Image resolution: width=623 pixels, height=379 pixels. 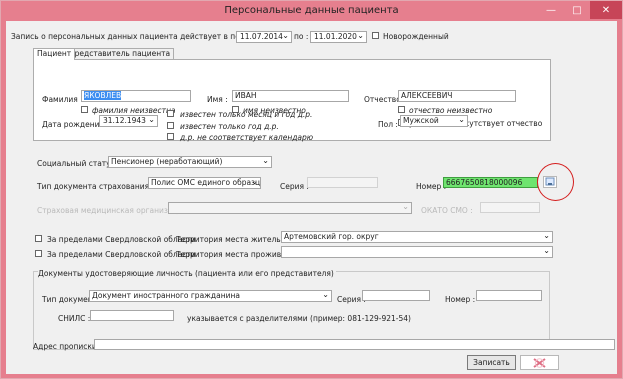 I want to click on newborn-label: Новорожденный, so click(x=416, y=36).